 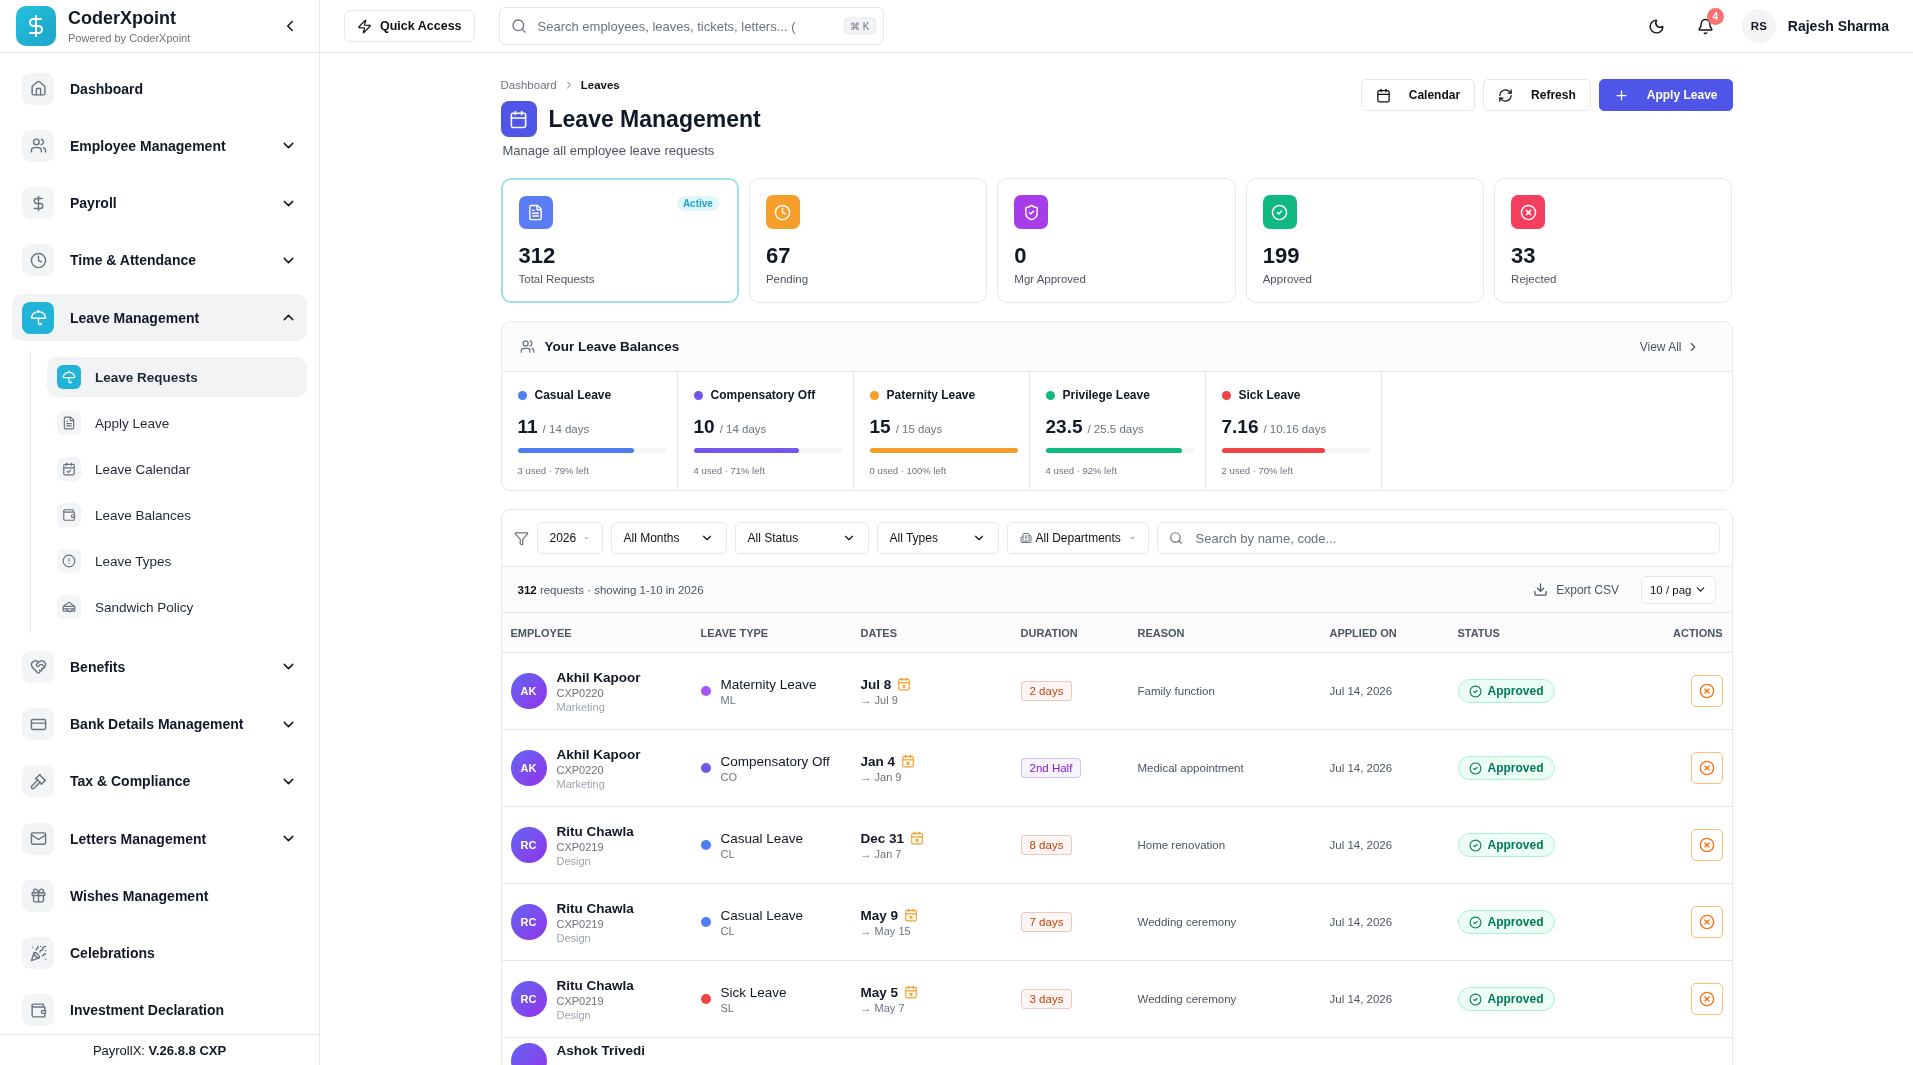 I want to click on refresh-icon, so click(x=1506, y=95).